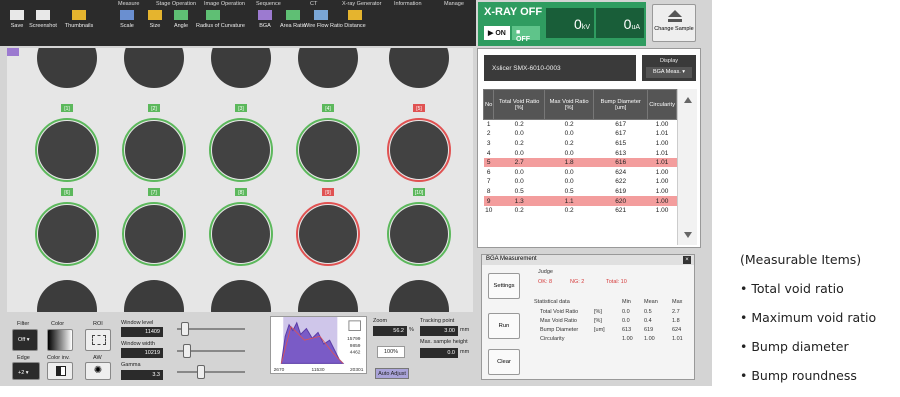  Describe the element at coordinates (380, 321) in the screenshot. I see `zoom-label: Zoom` at that location.